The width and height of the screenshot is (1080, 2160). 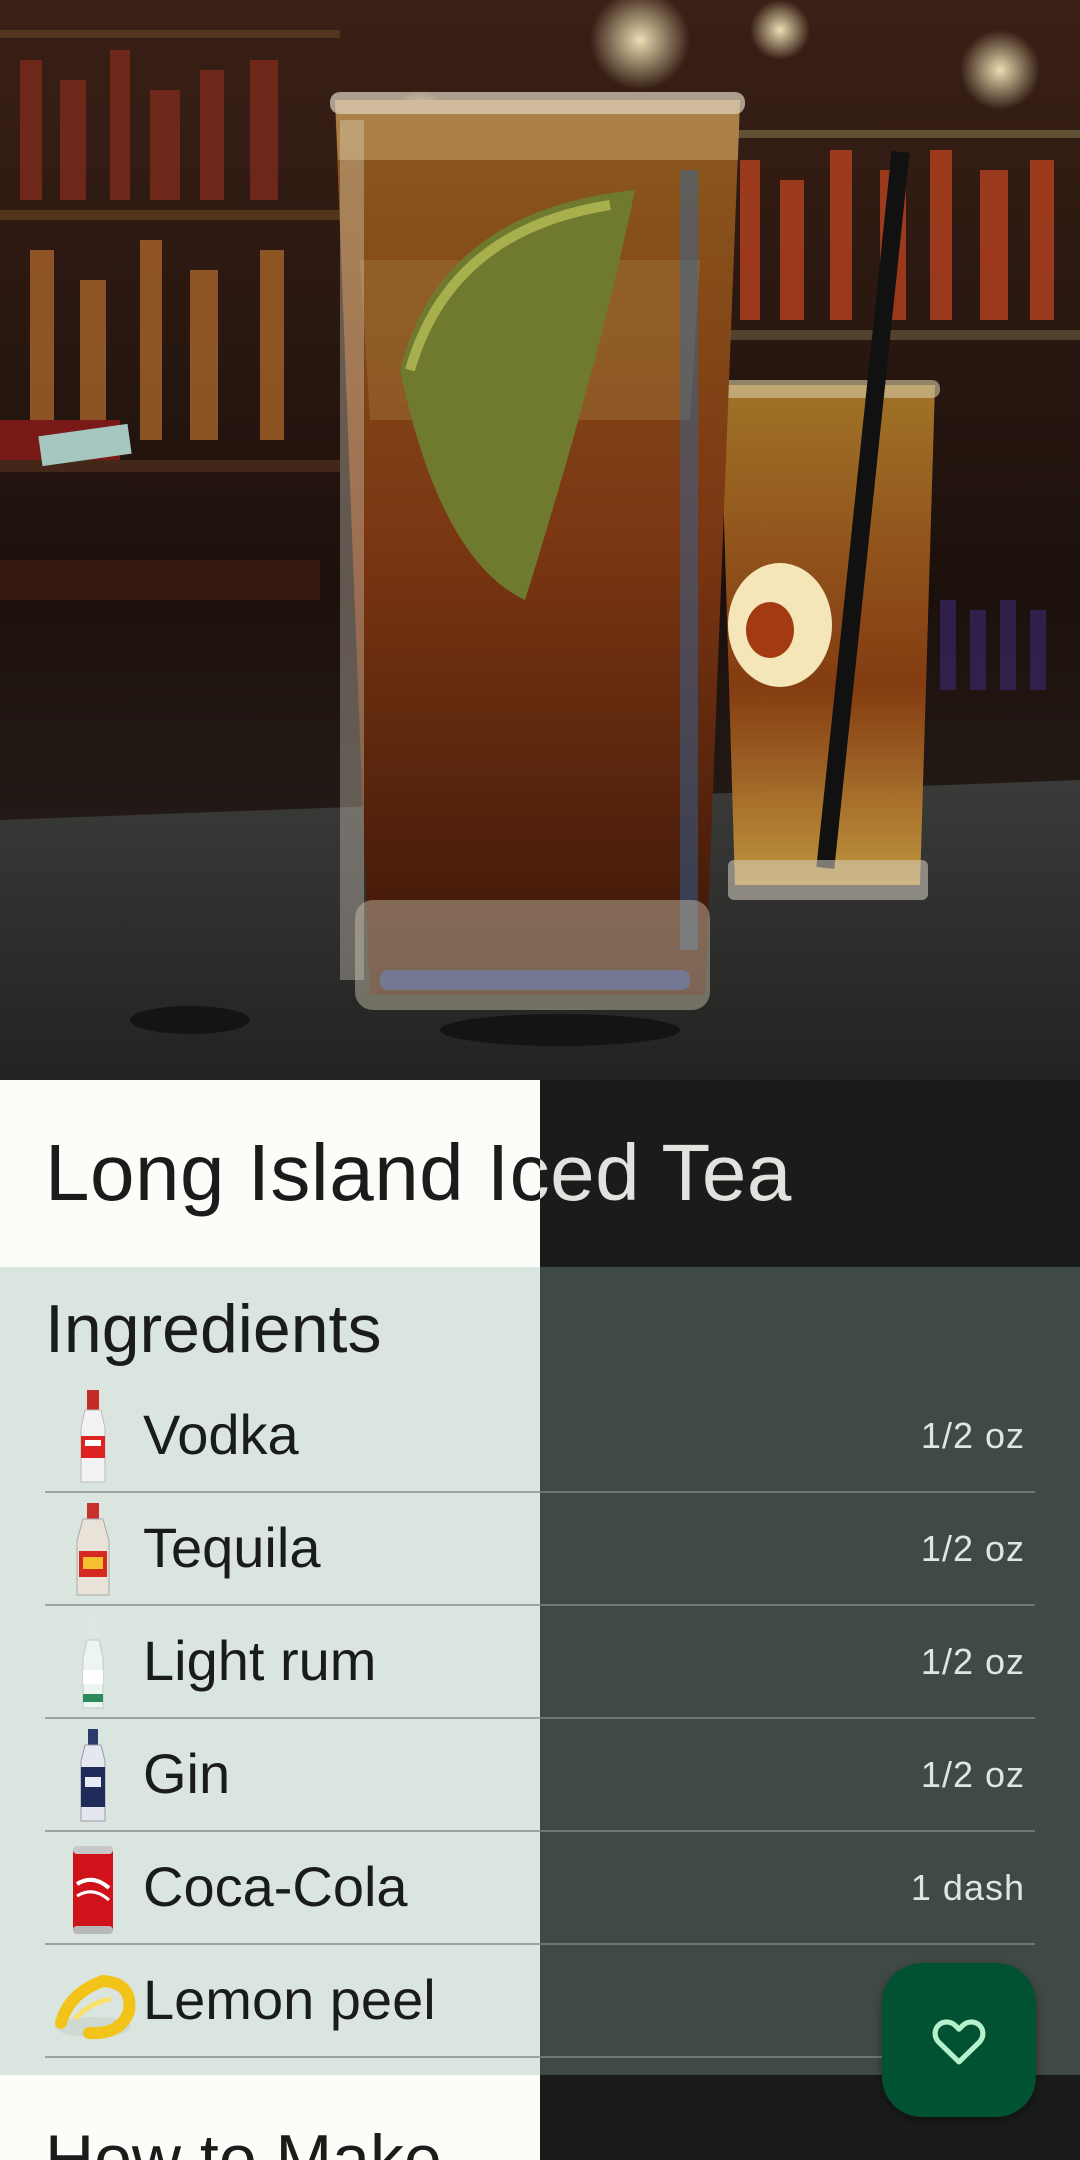 I want to click on list-item: Coca-Cola, so click(x=292, y=1888).